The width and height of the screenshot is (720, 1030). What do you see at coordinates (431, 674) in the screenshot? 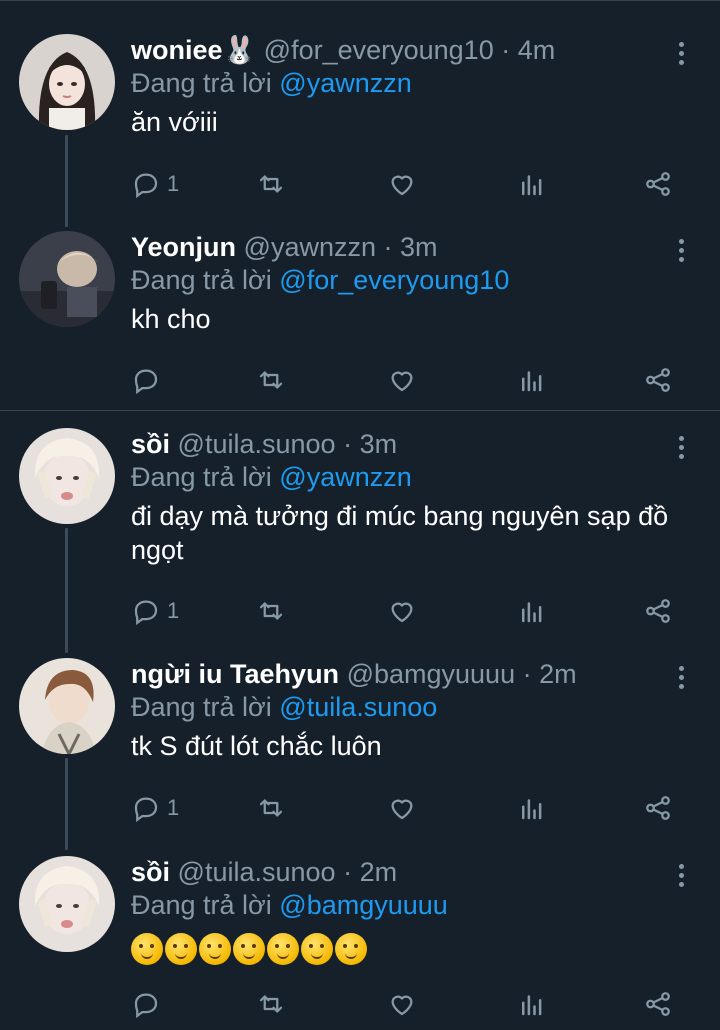
I see `user-handle: @bamgyuuuu` at bounding box center [431, 674].